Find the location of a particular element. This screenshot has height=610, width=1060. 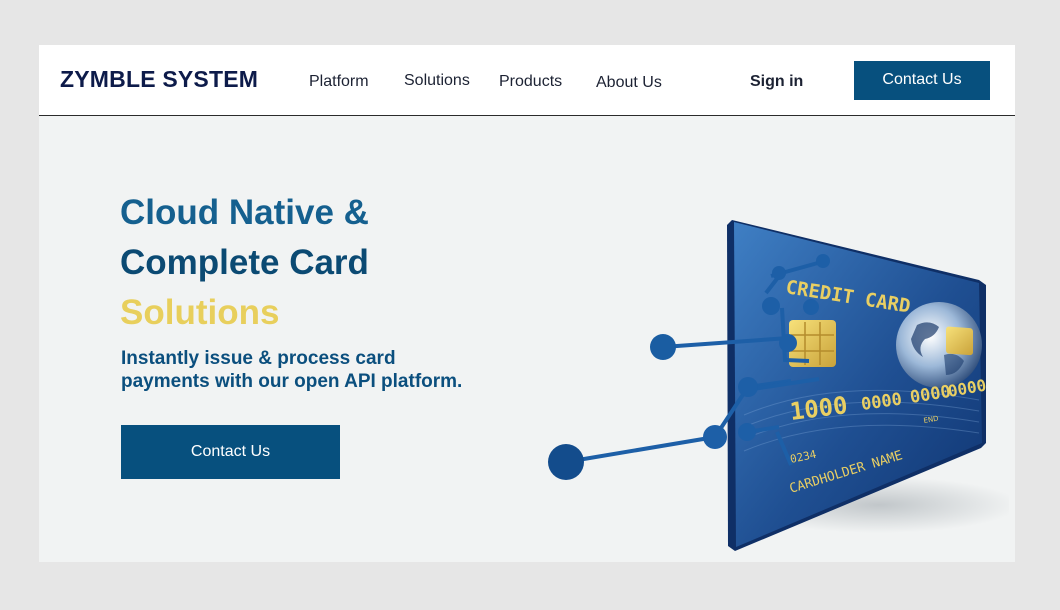

header-contact-us-button: Contact Us is located at coordinates (922, 80).